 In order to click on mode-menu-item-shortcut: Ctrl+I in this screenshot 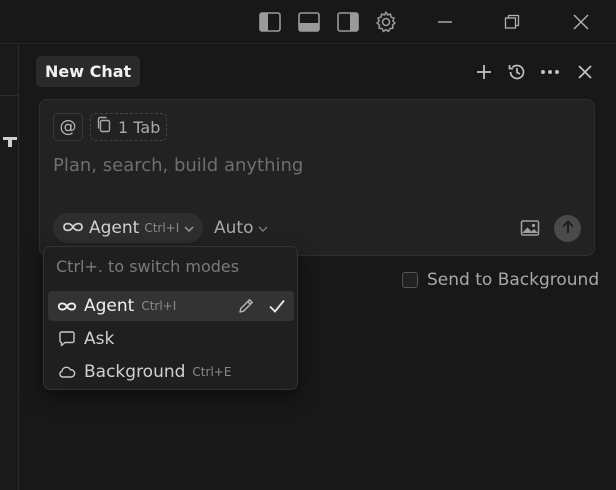, I will do `click(159, 306)`.